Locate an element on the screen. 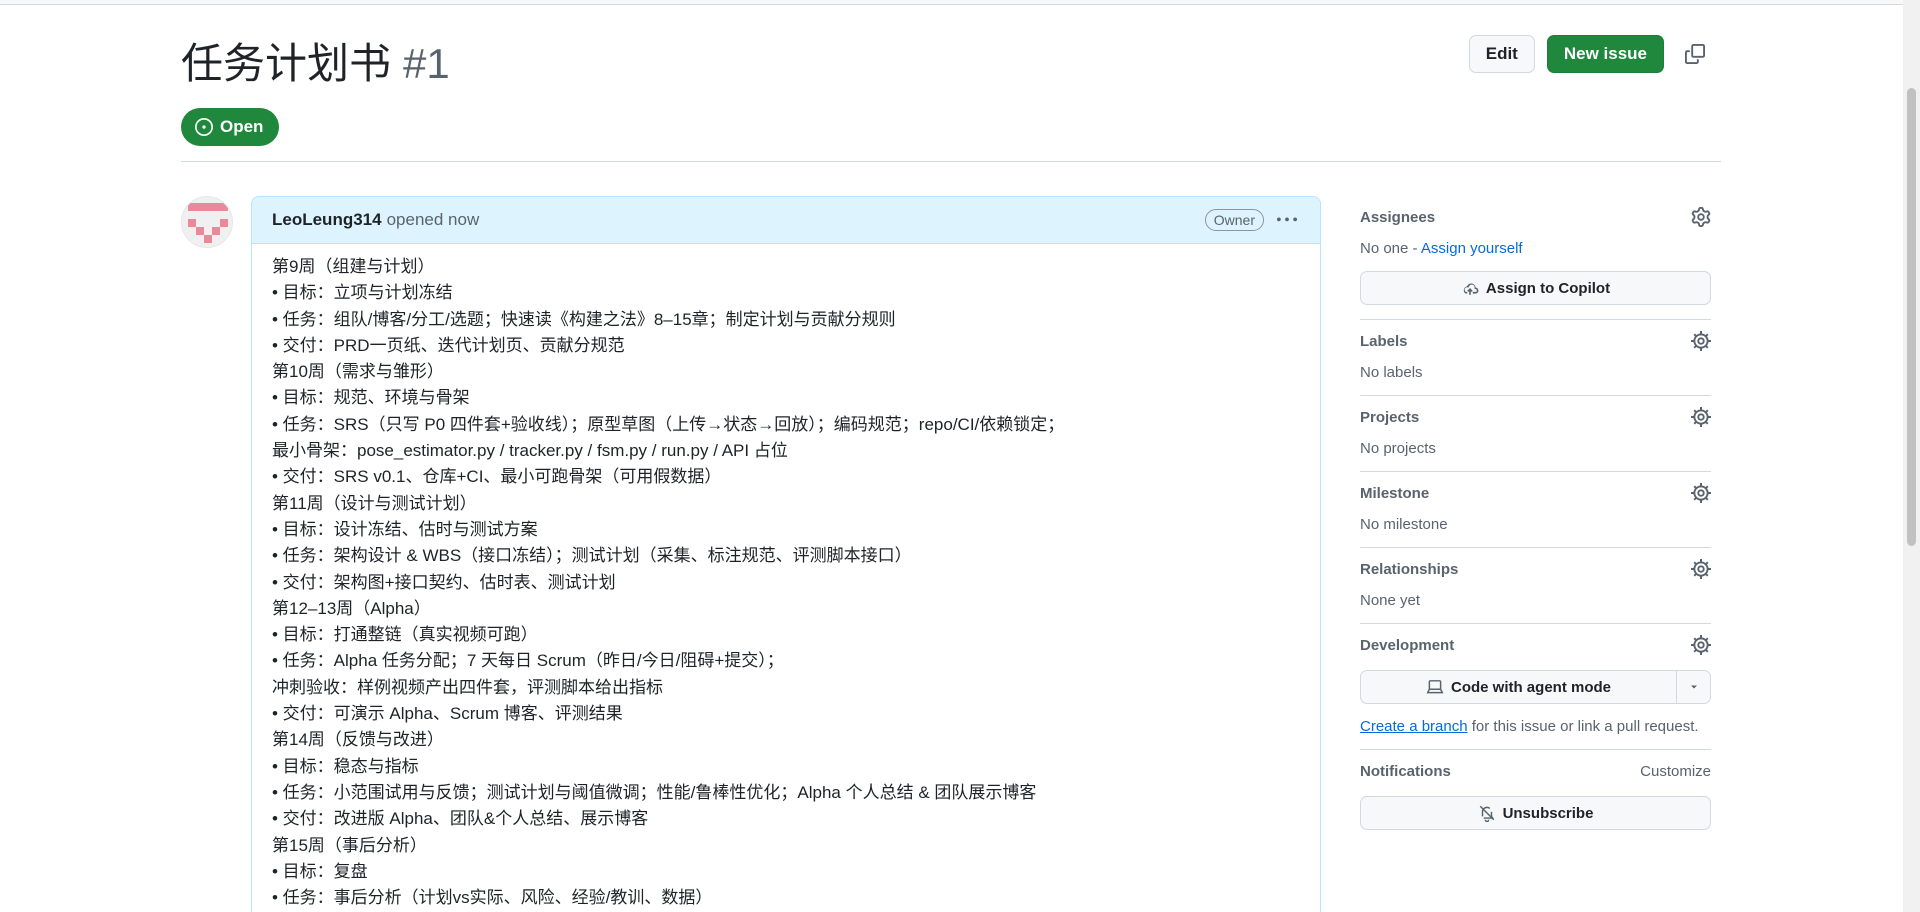  relationships-section: Relationships None yet is located at coordinates (1535, 586).